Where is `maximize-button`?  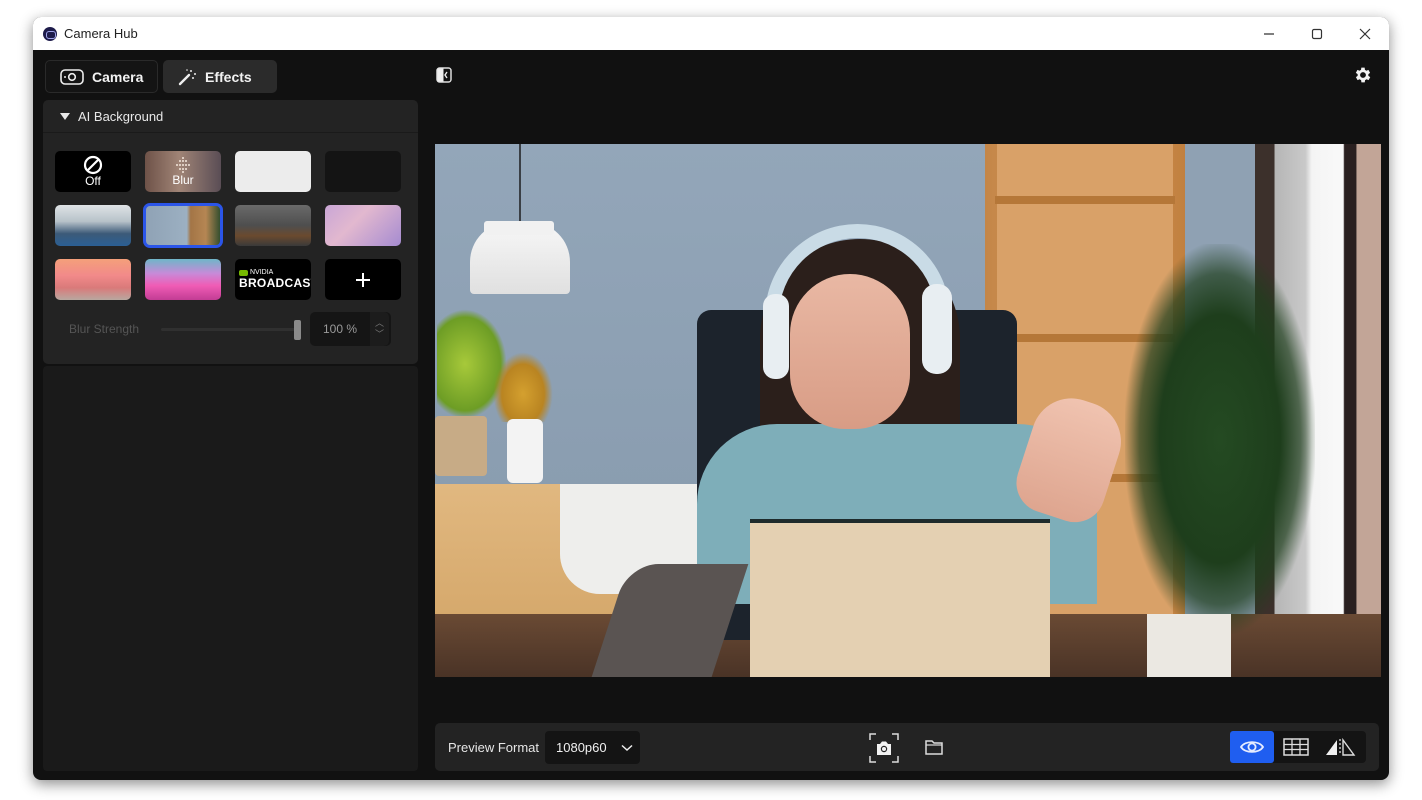 maximize-button is located at coordinates (1317, 33).